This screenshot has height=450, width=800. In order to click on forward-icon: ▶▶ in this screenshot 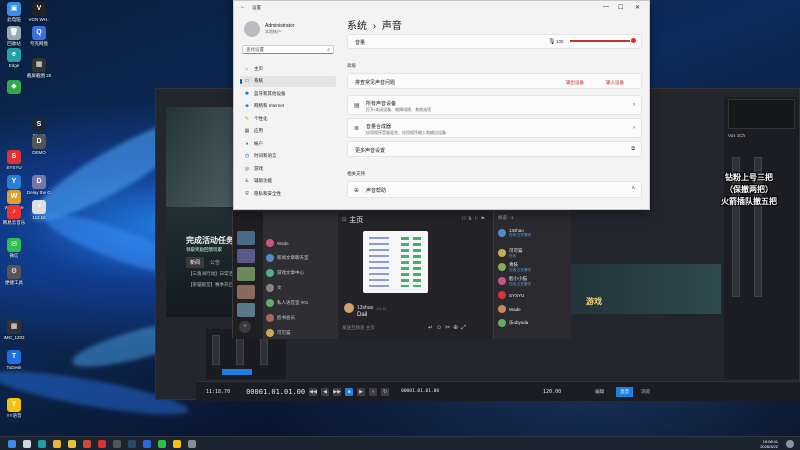, I will do `click(337, 391)`.